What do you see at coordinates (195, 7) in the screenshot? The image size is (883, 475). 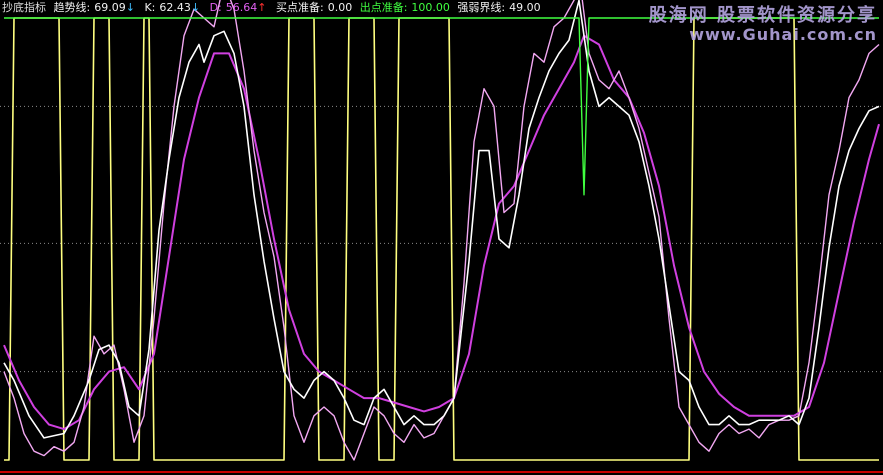 I see `k-down-arrow-icon: ↓` at bounding box center [195, 7].